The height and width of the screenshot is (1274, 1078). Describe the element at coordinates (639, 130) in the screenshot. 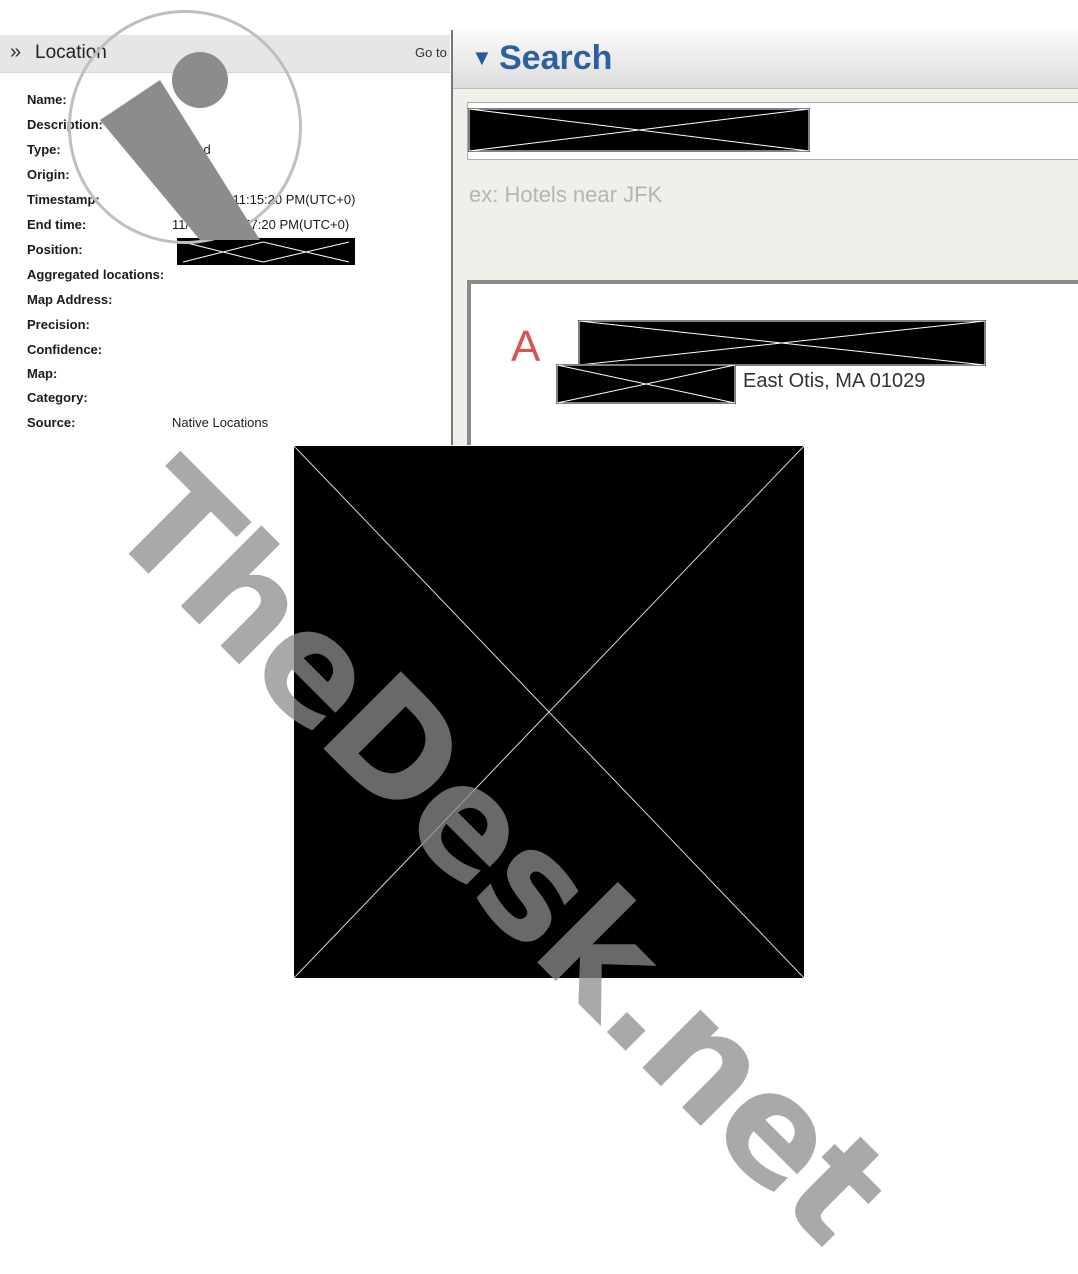

I see `redacted-search-query` at that location.